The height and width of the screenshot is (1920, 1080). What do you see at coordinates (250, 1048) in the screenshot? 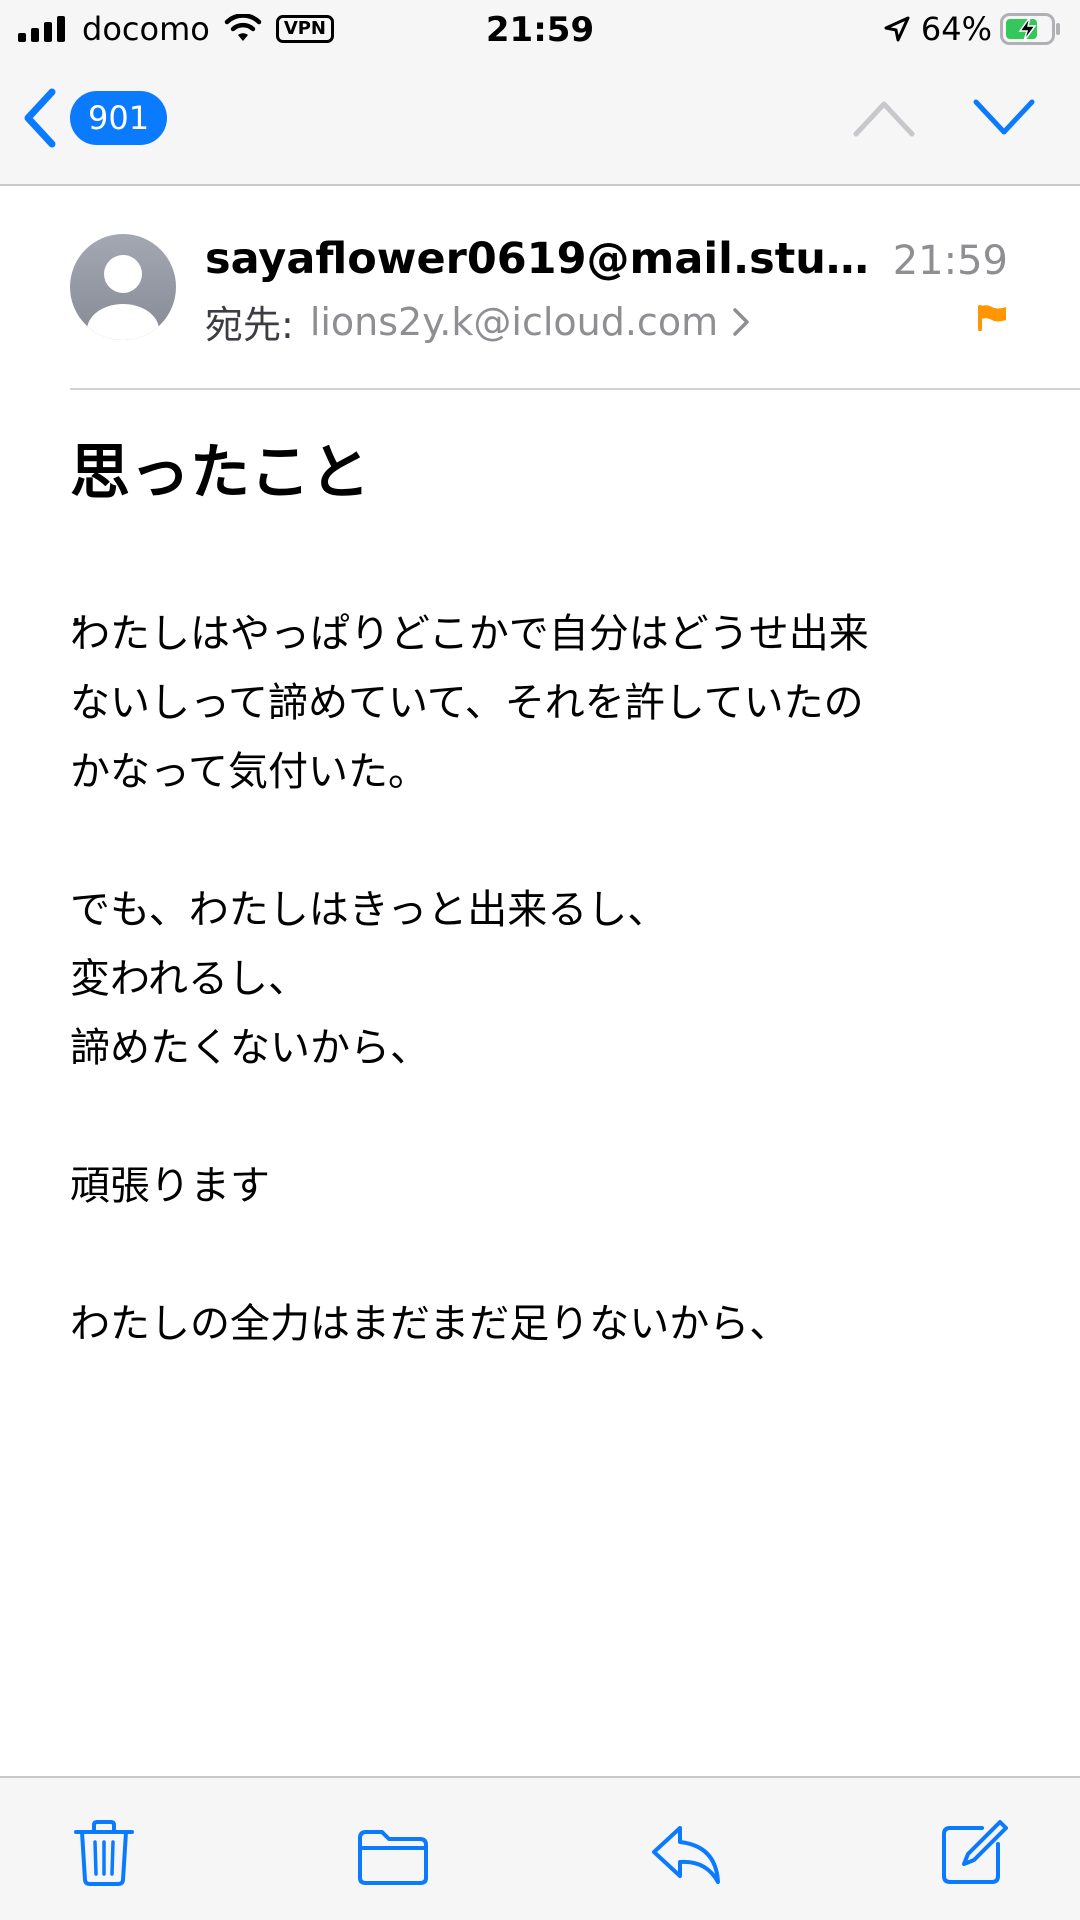
I see `body-line: 諦めたくないから、` at bounding box center [250, 1048].